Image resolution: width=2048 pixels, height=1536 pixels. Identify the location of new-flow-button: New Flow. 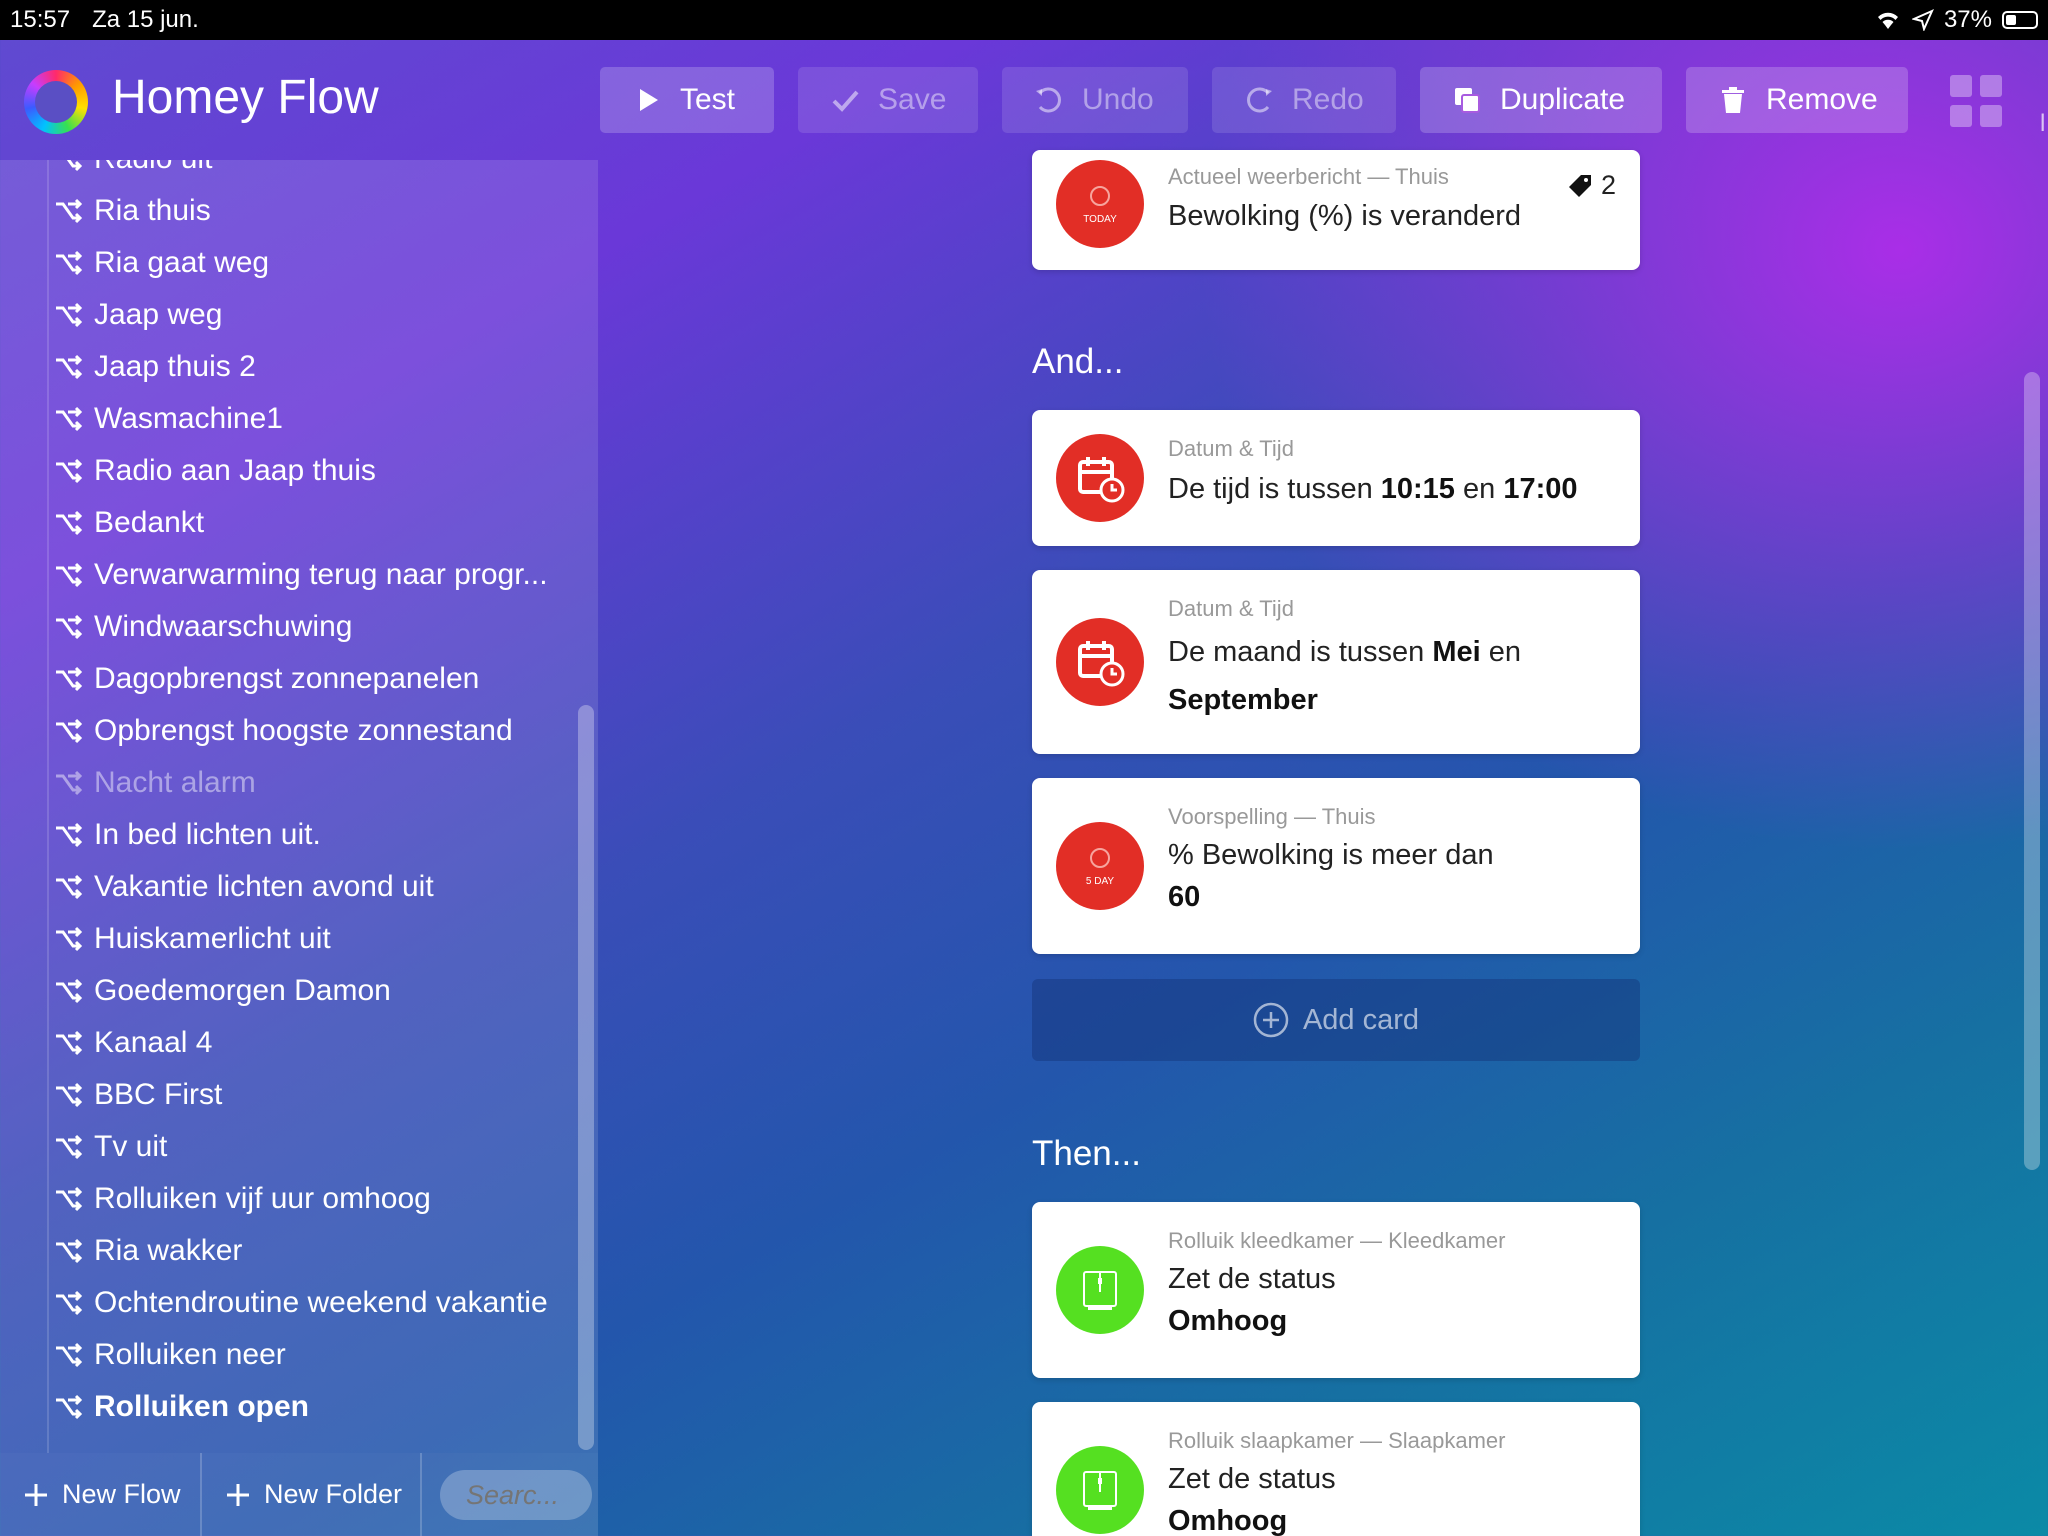
(101, 1494).